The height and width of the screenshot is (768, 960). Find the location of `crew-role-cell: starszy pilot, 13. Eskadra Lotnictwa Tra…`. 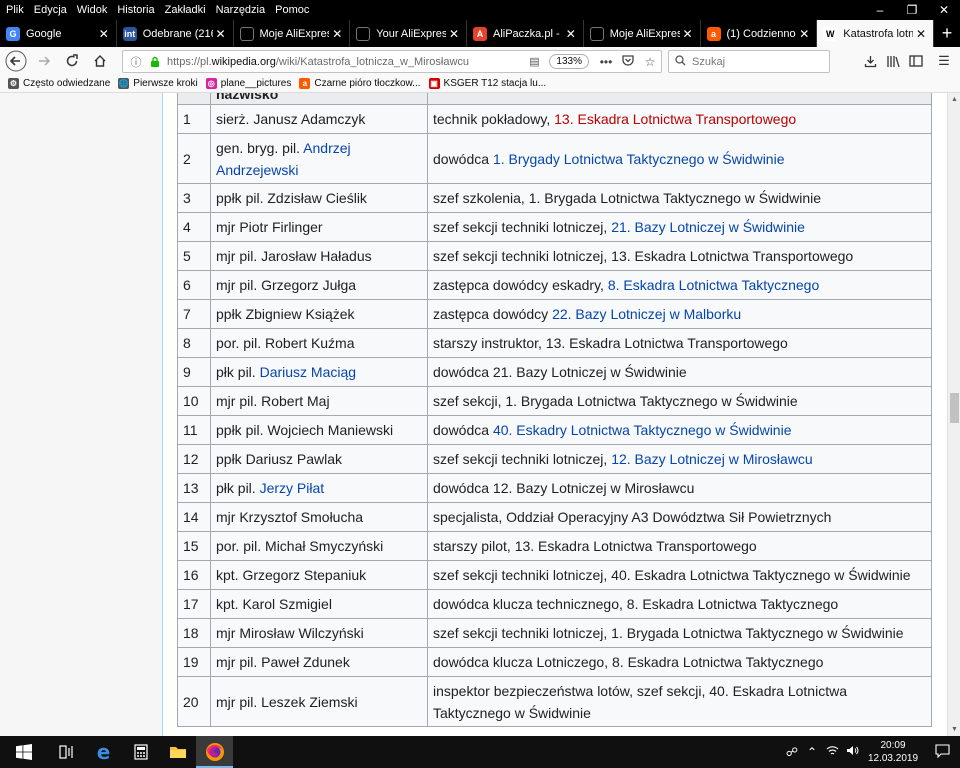

crew-role-cell: starszy pilot, 13. Eskadra Lotnictwa Tra… is located at coordinates (679, 546).